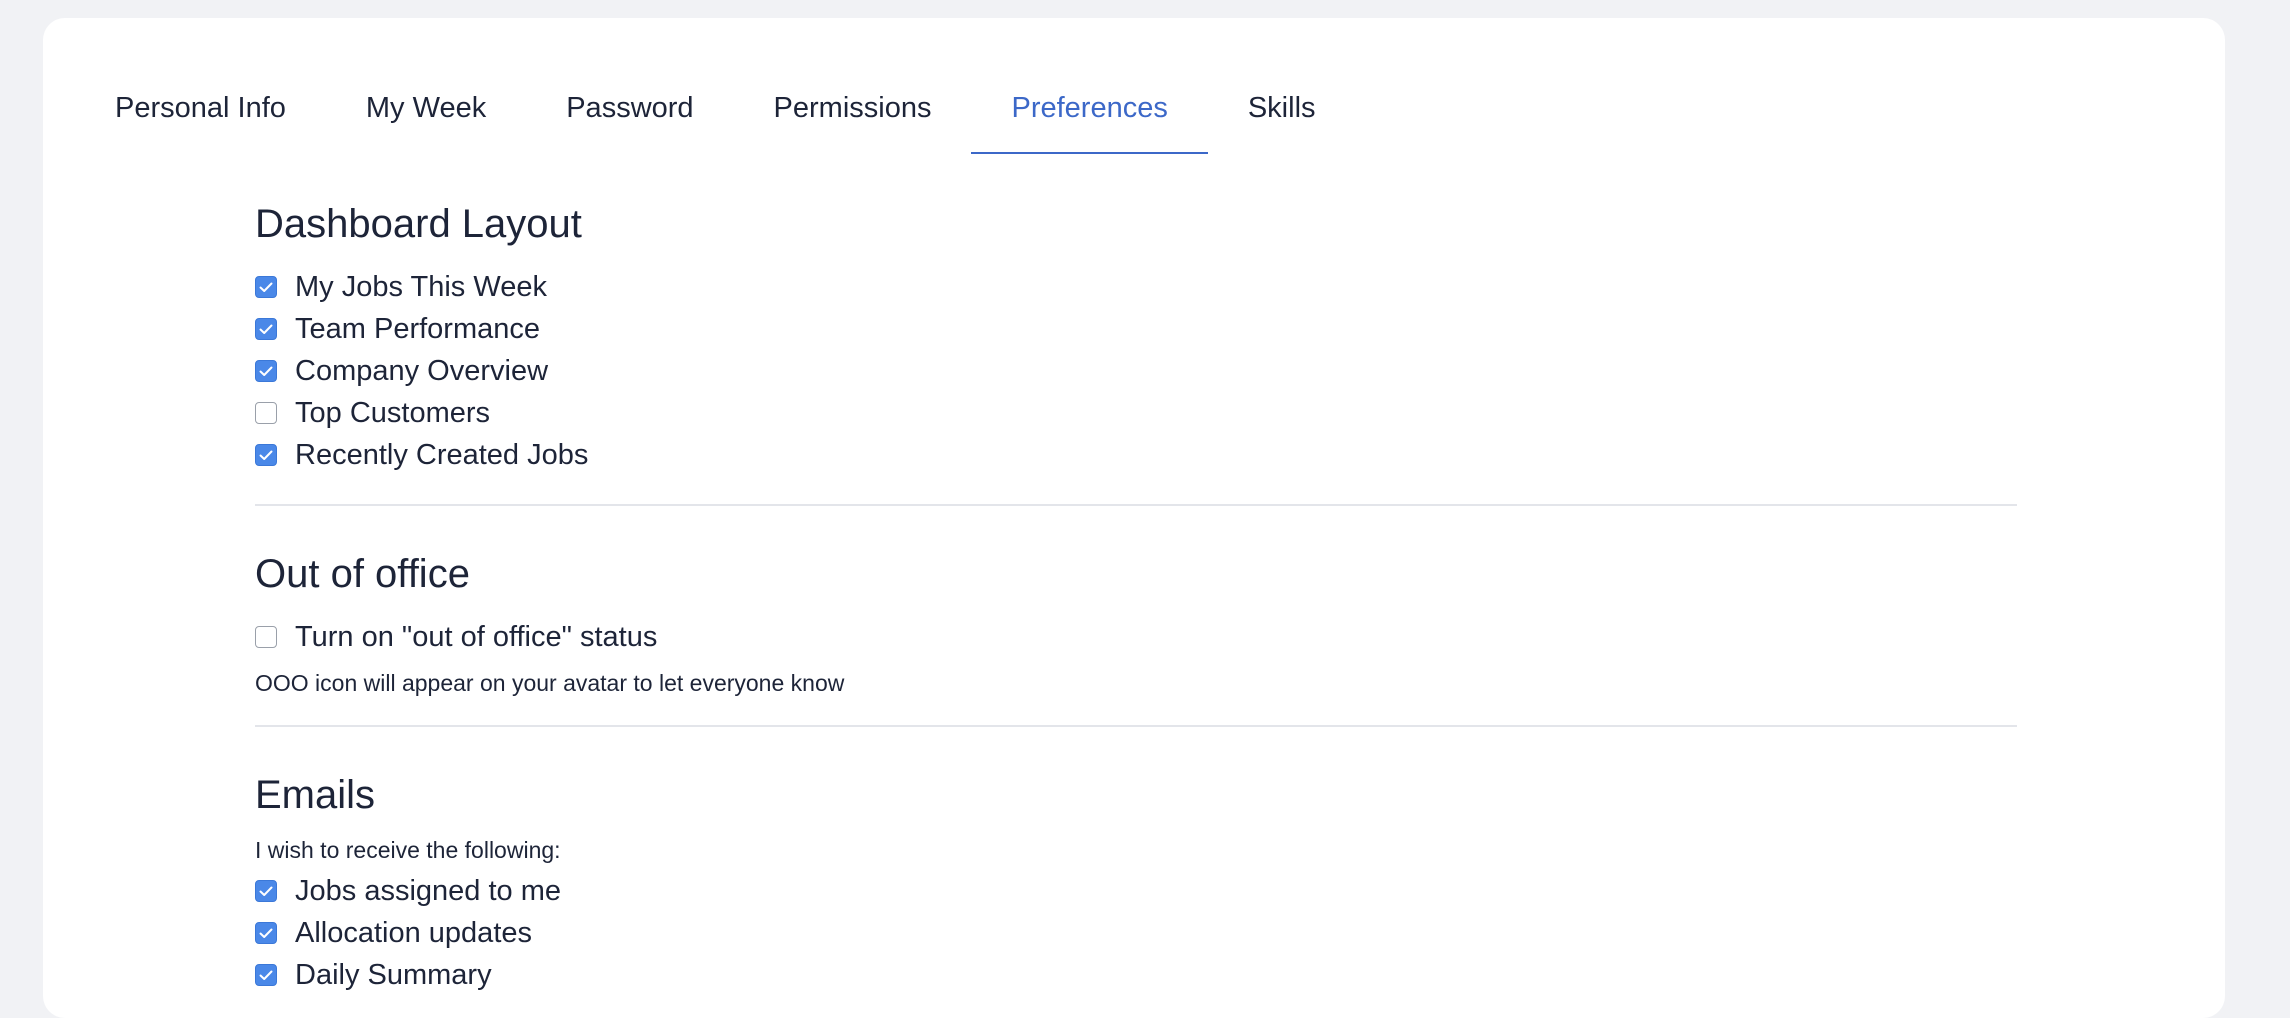 The image size is (2290, 1018). Describe the element at coordinates (853, 105) in the screenshot. I see `tab-permissions: Permissions` at that location.